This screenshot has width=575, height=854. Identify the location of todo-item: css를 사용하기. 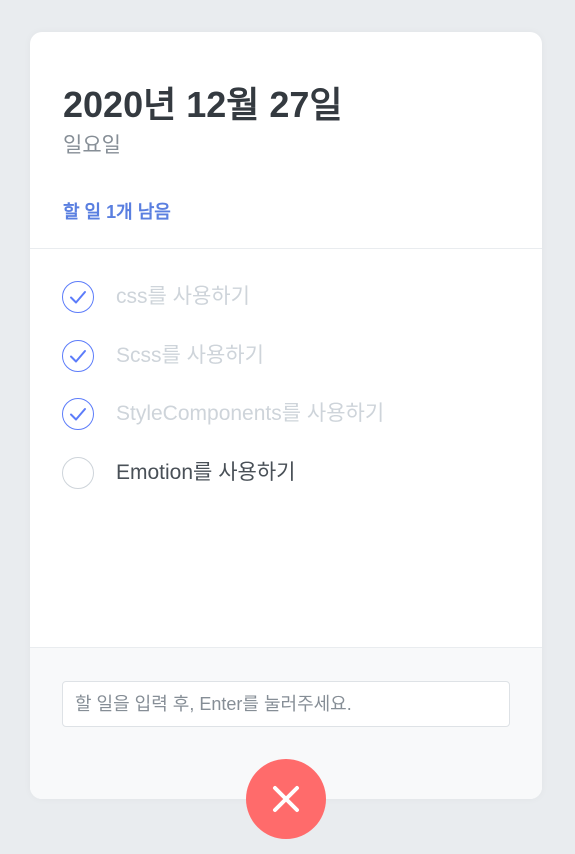
(156, 297).